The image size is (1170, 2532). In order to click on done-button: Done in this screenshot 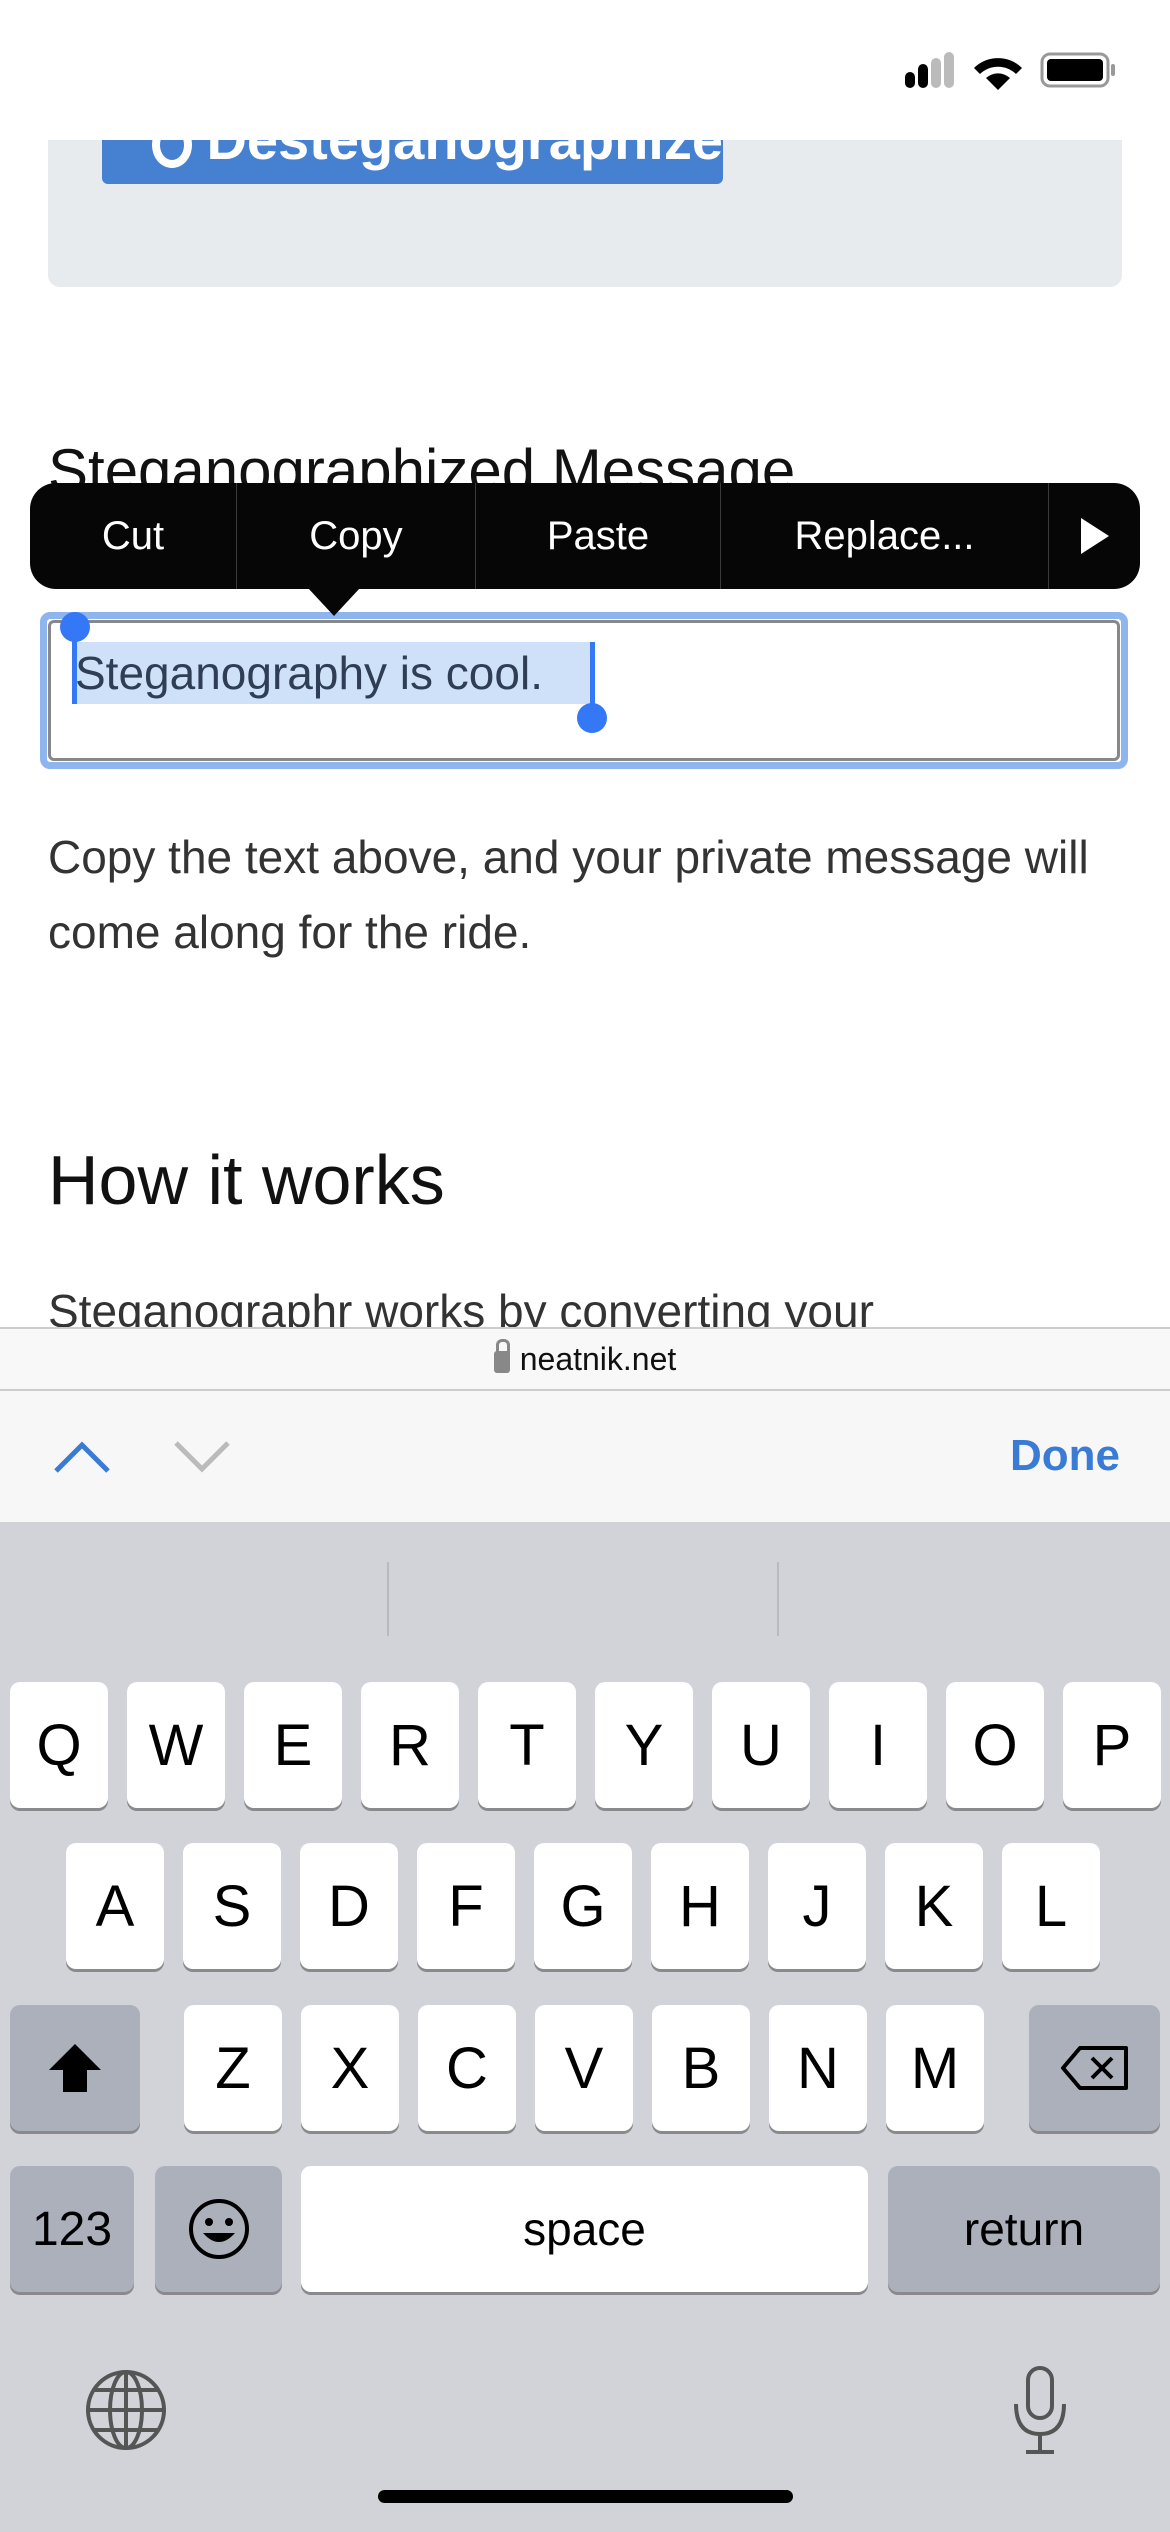, I will do `click(1065, 1456)`.